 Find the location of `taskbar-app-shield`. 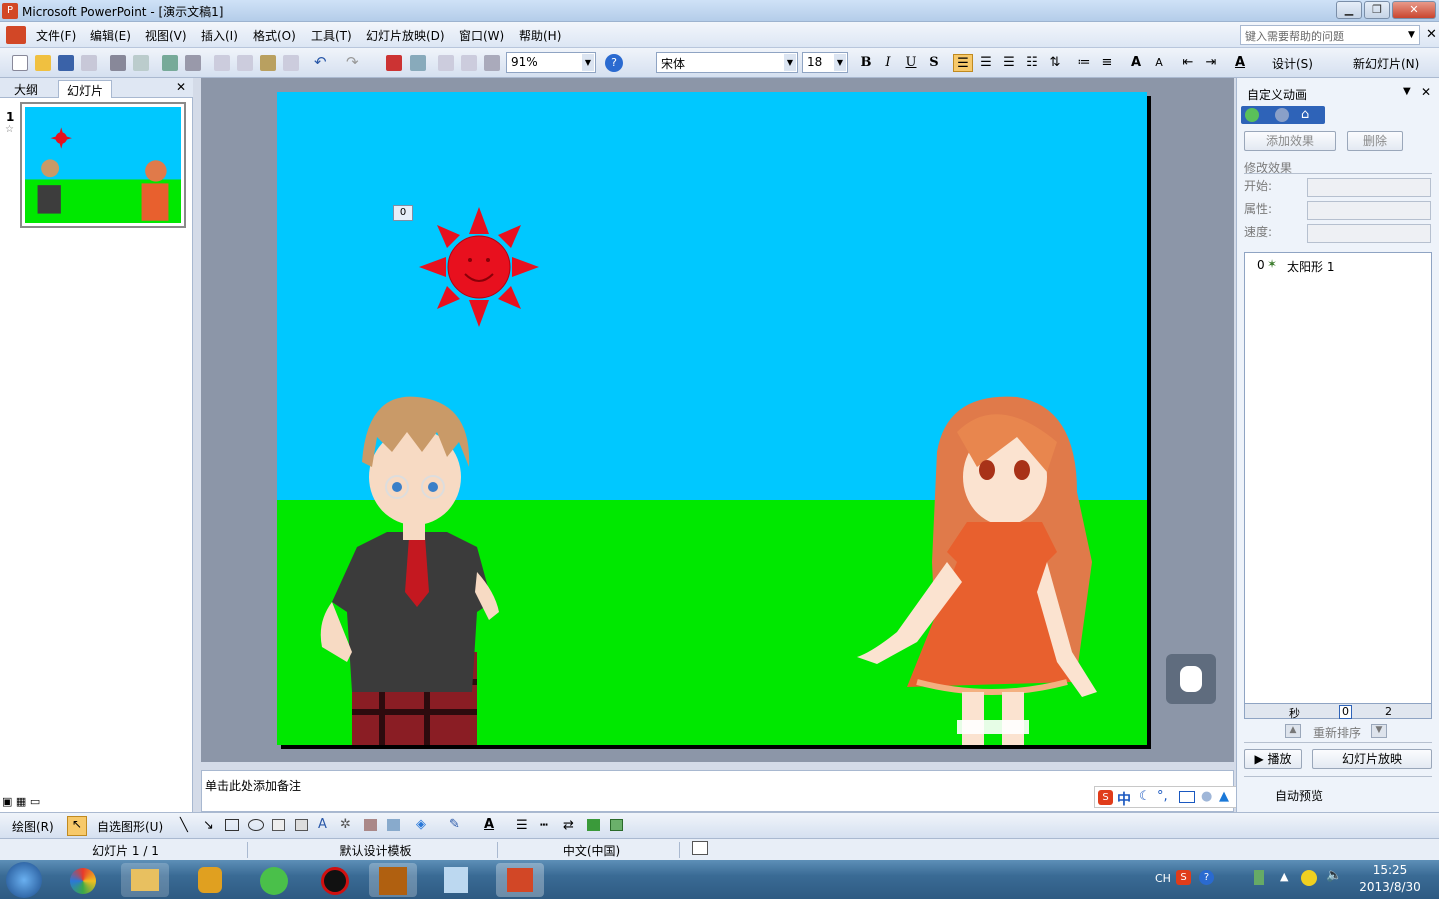

taskbar-app-shield is located at coordinates (210, 880).